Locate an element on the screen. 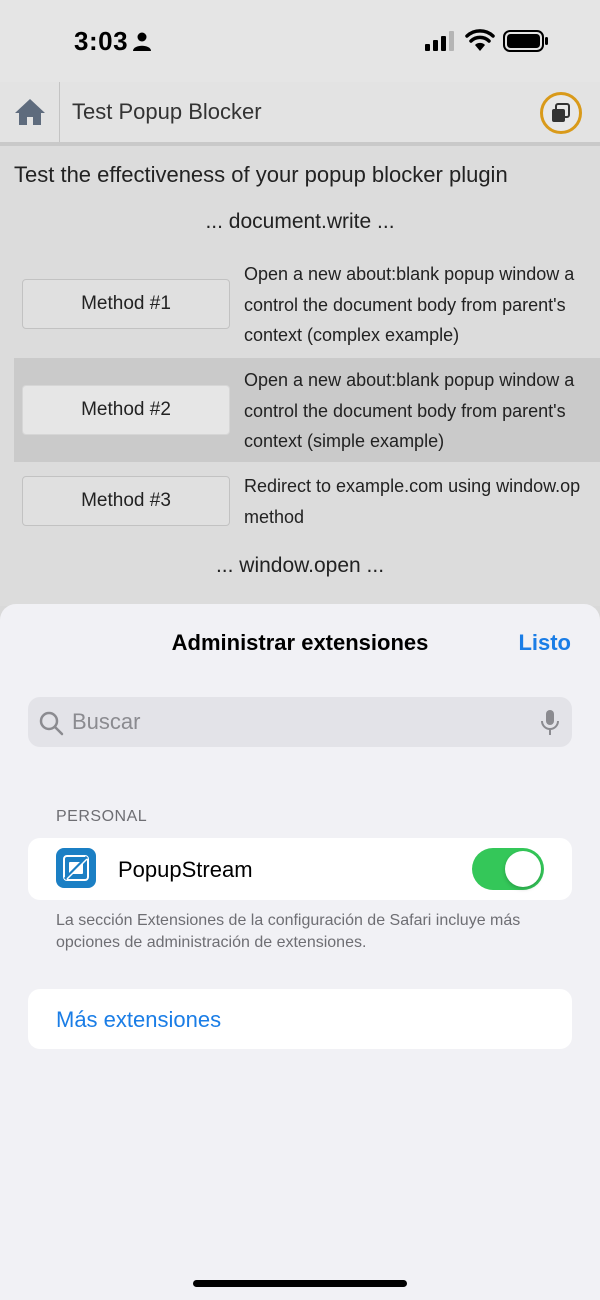  search-input is located at coordinates (297, 722).